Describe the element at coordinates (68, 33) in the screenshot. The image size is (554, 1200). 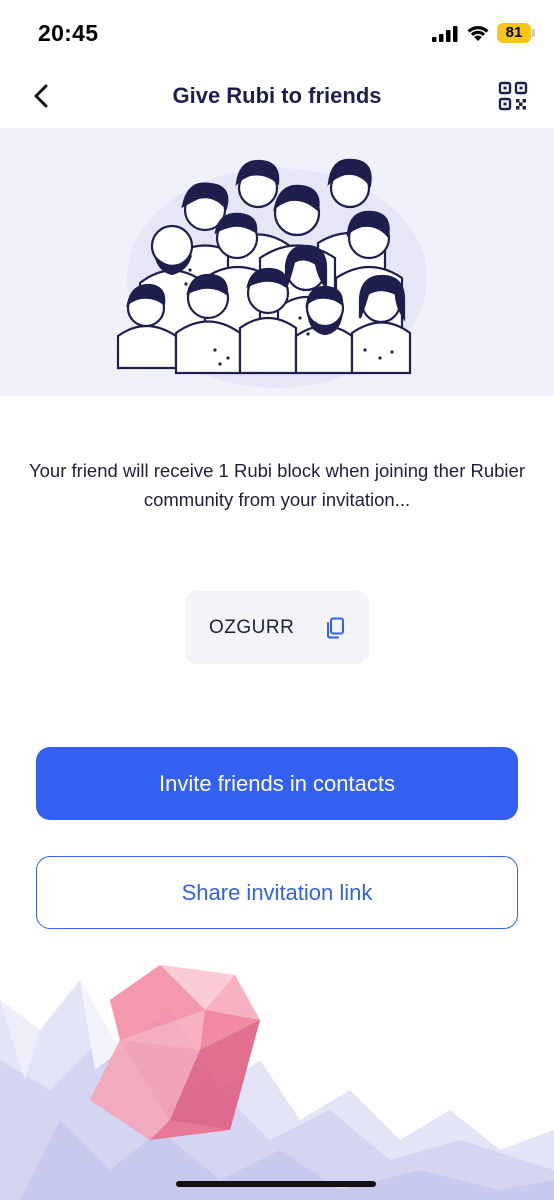
I see `status-time: 20:45` at that location.